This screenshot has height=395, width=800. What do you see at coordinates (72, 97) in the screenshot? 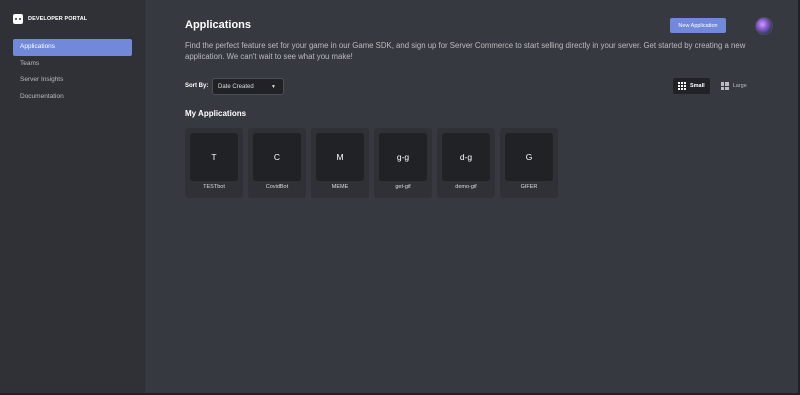
I see `sidebar-item-documentation: Documentation` at bounding box center [72, 97].